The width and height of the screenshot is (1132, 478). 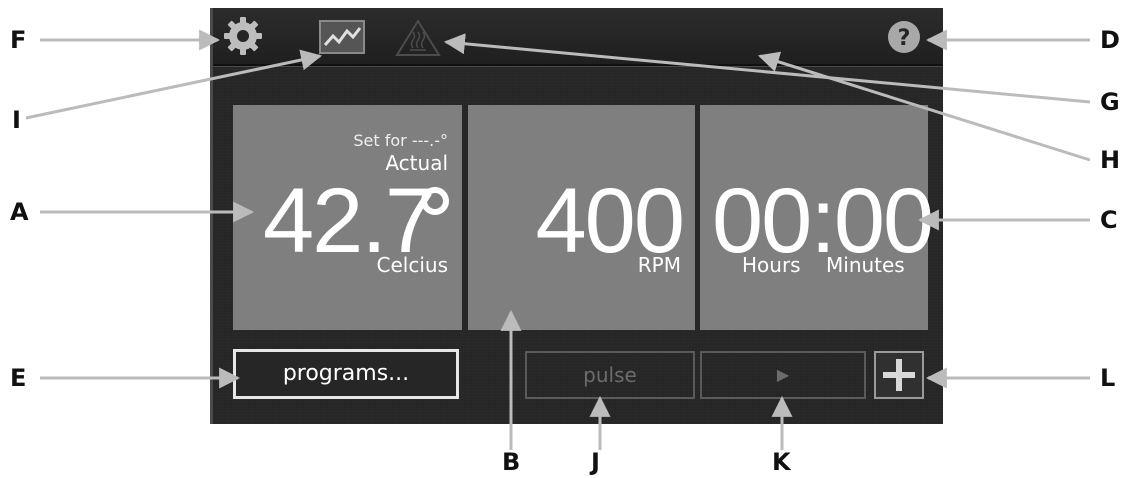 What do you see at coordinates (1109, 220) in the screenshot?
I see `callout-c: C` at bounding box center [1109, 220].